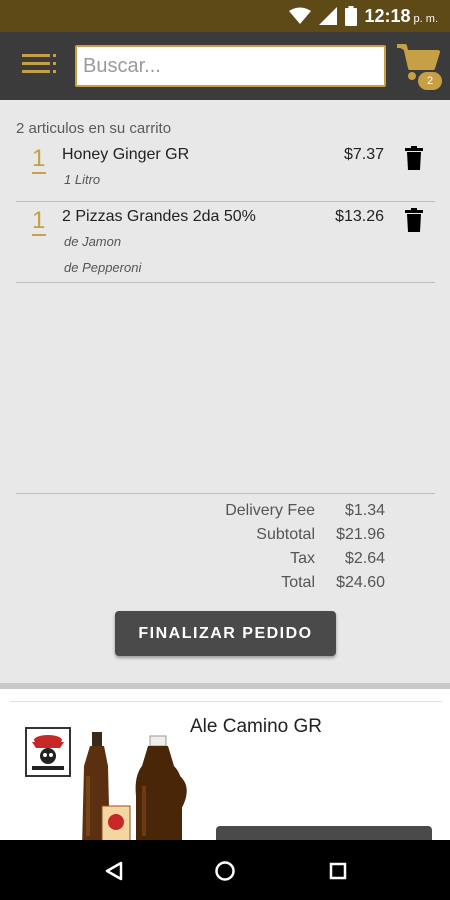 The image size is (450, 900). I want to click on cart-item: 1 Honey Ginger GR 1 Litro $7.37, so click(225, 171).